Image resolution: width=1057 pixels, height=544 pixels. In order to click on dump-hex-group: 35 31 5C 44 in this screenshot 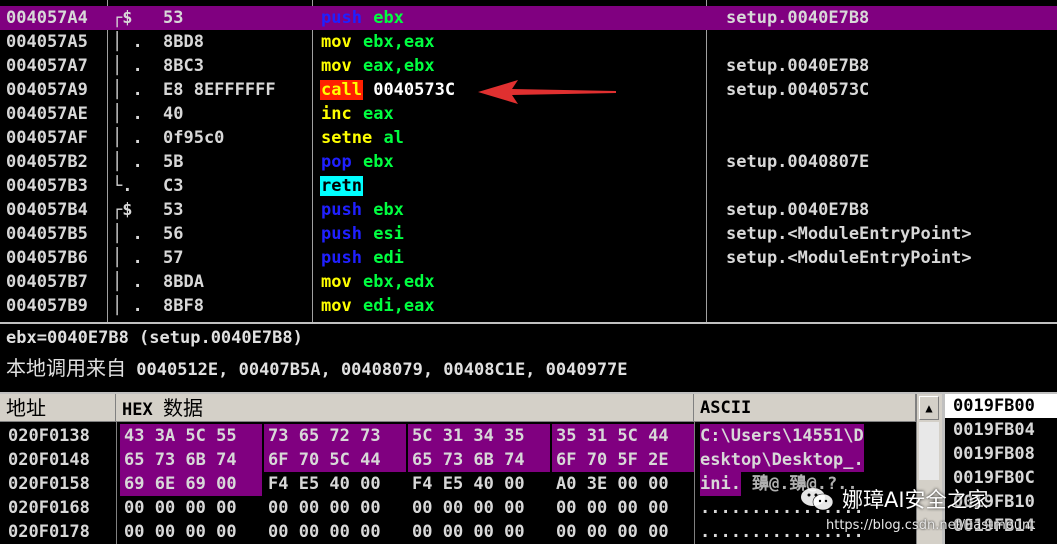, I will do `click(623, 436)`.